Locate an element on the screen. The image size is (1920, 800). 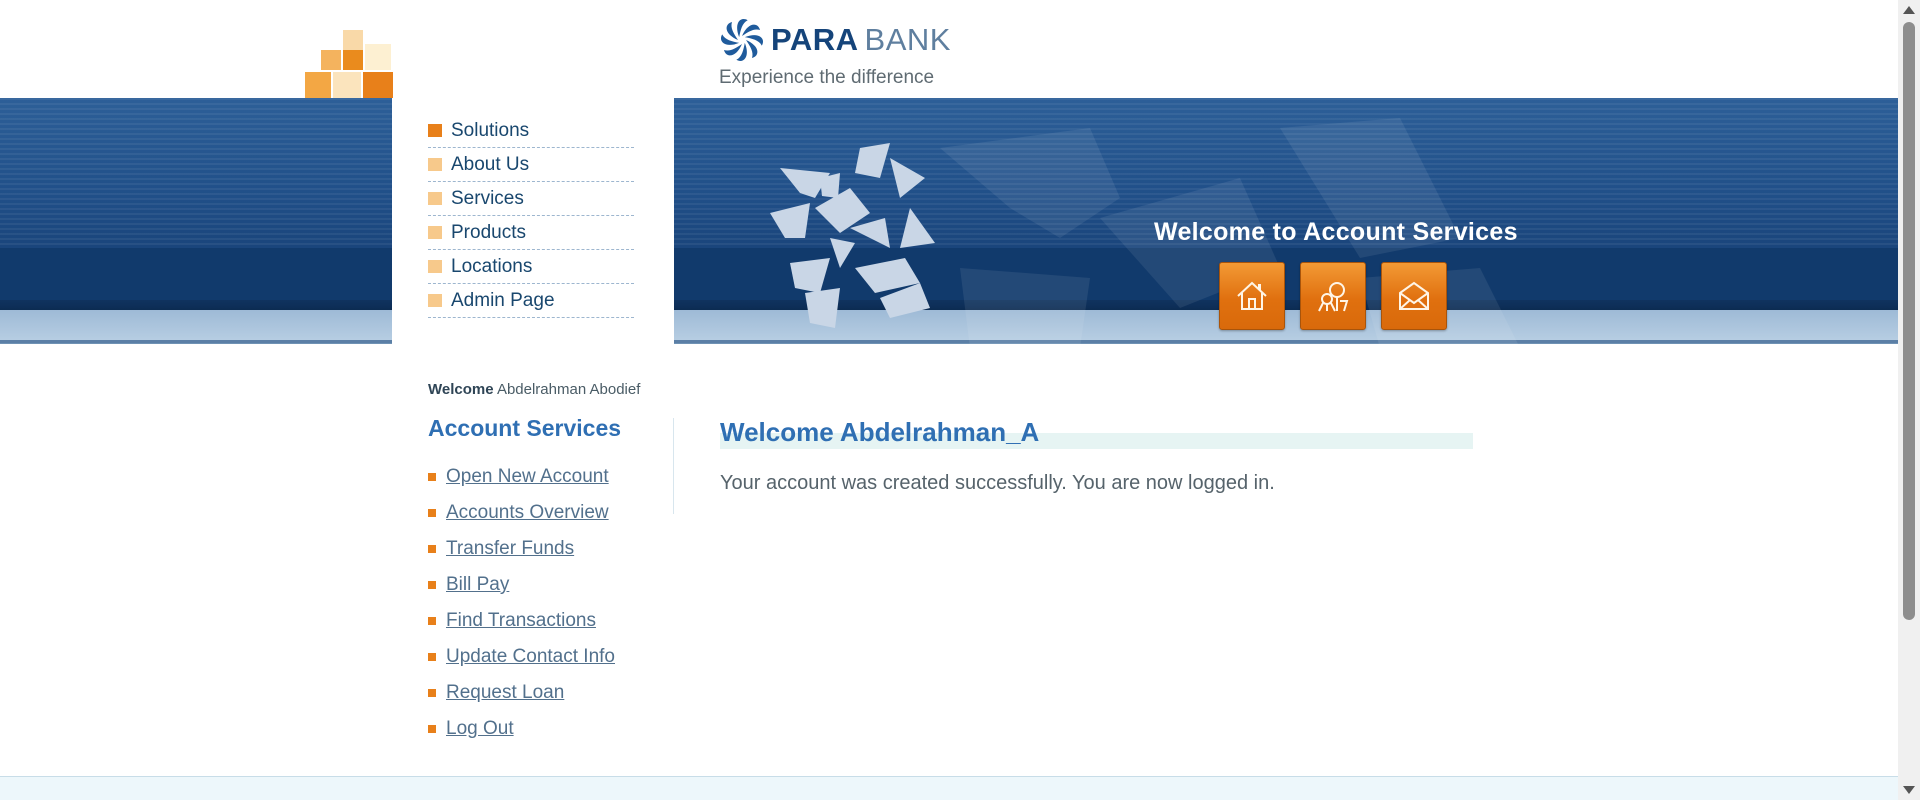
menu-item-admin-page: Admin Page is located at coordinates (531, 301).